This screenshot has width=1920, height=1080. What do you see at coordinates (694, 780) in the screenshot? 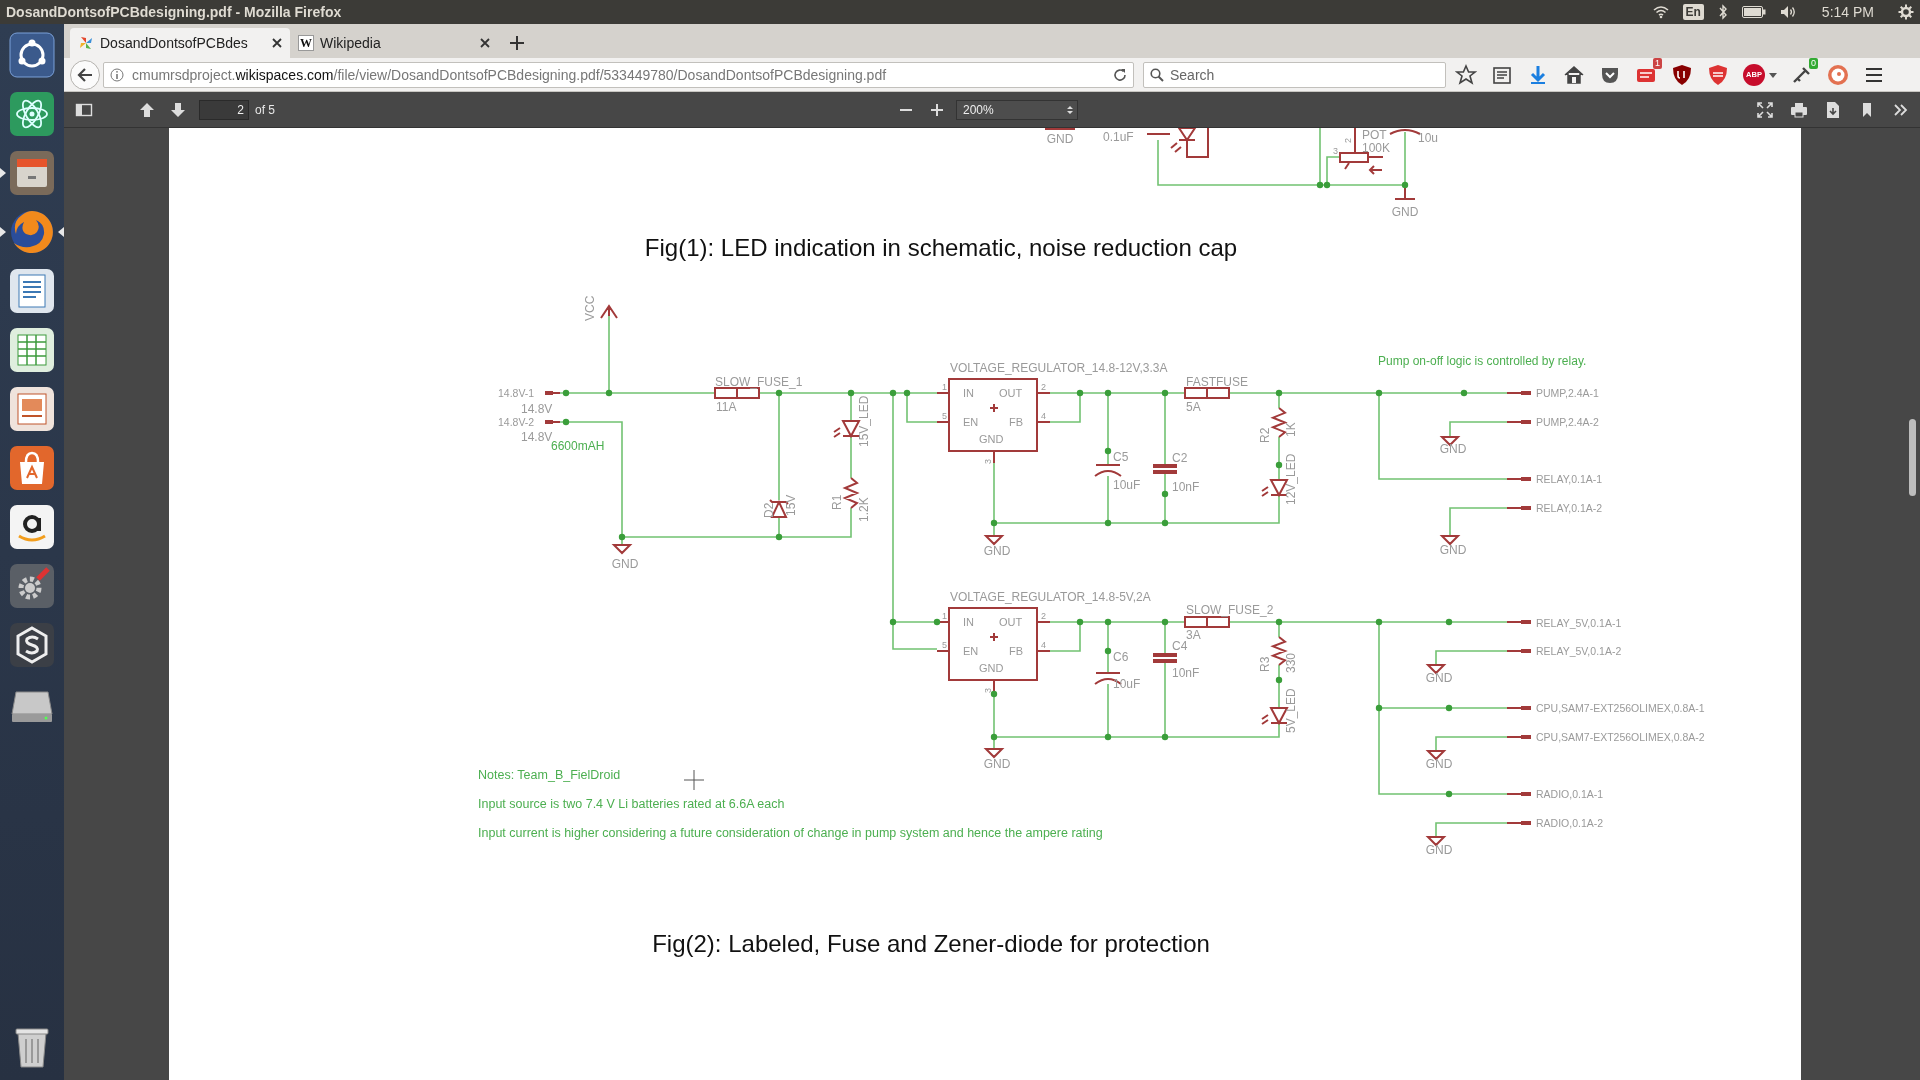
I see `crosshair-cursor-icon` at bounding box center [694, 780].